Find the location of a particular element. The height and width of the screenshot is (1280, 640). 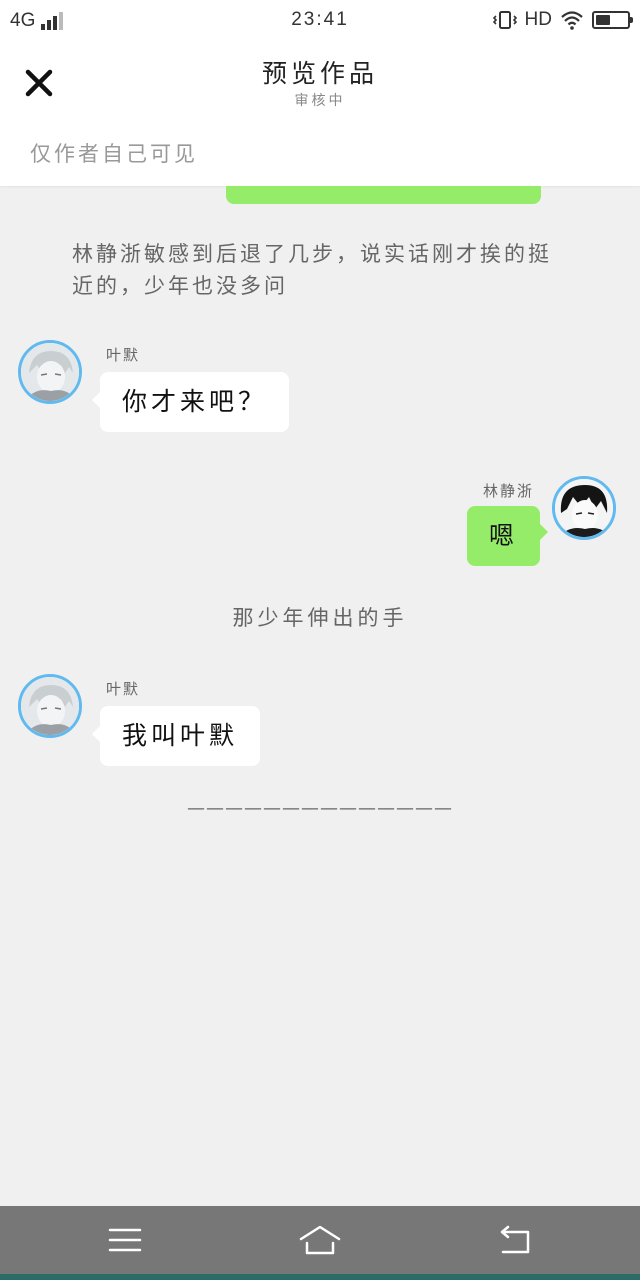

home-icon is located at coordinates (320, 1240).